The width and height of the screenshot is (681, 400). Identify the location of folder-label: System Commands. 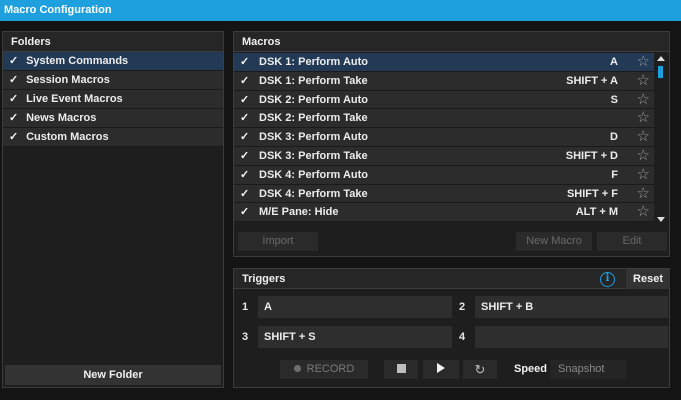
(77, 61).